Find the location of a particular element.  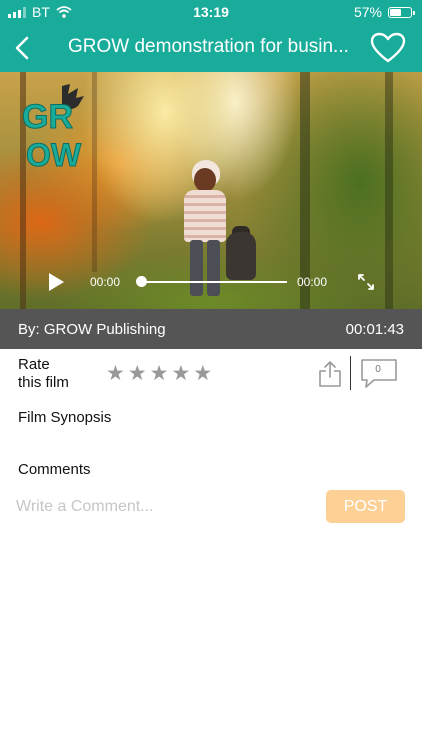

rate-label-line2: this film is located at coordinates (43, 382).